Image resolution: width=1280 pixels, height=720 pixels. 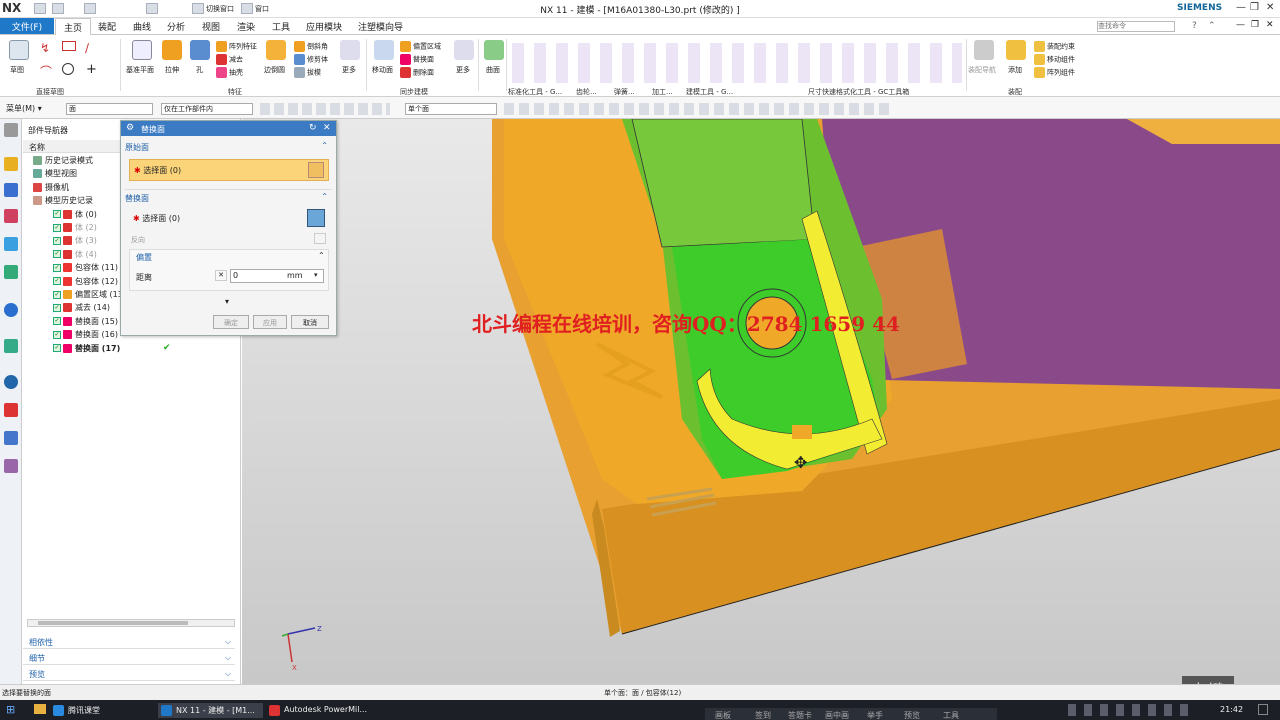 I want to click on chevron-up-icon: ⌃, so click(x=321, y=255).